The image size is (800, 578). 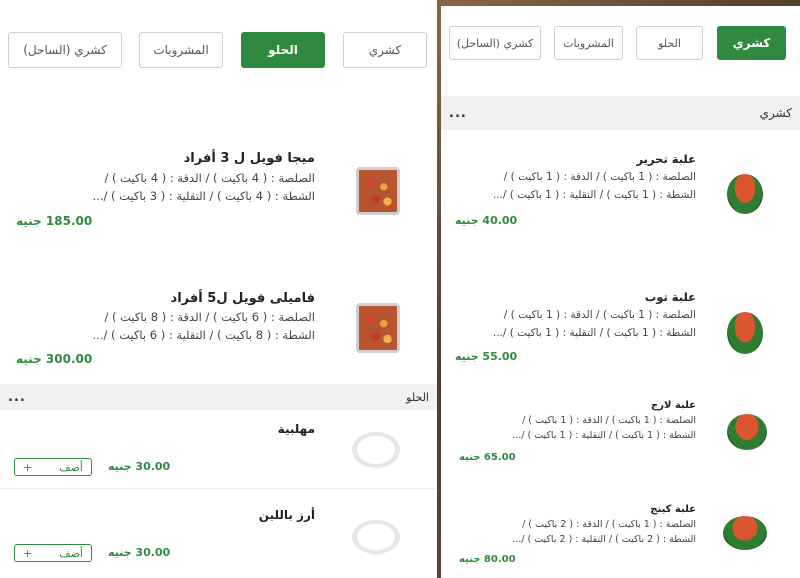 What do you see at coordinates (218, 488) in the screenshot?
I see `divider` at bounding box center [218, 488].